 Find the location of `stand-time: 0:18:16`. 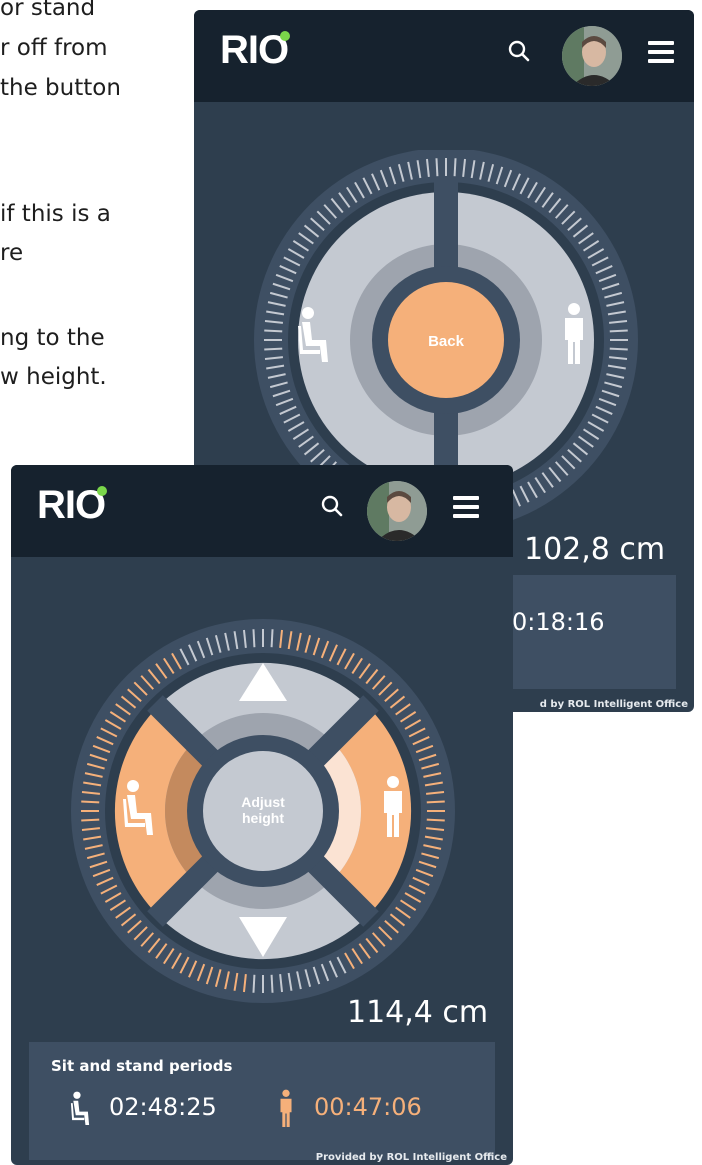

stand-time: 0:18:16 is located at coordinates (558, 622).